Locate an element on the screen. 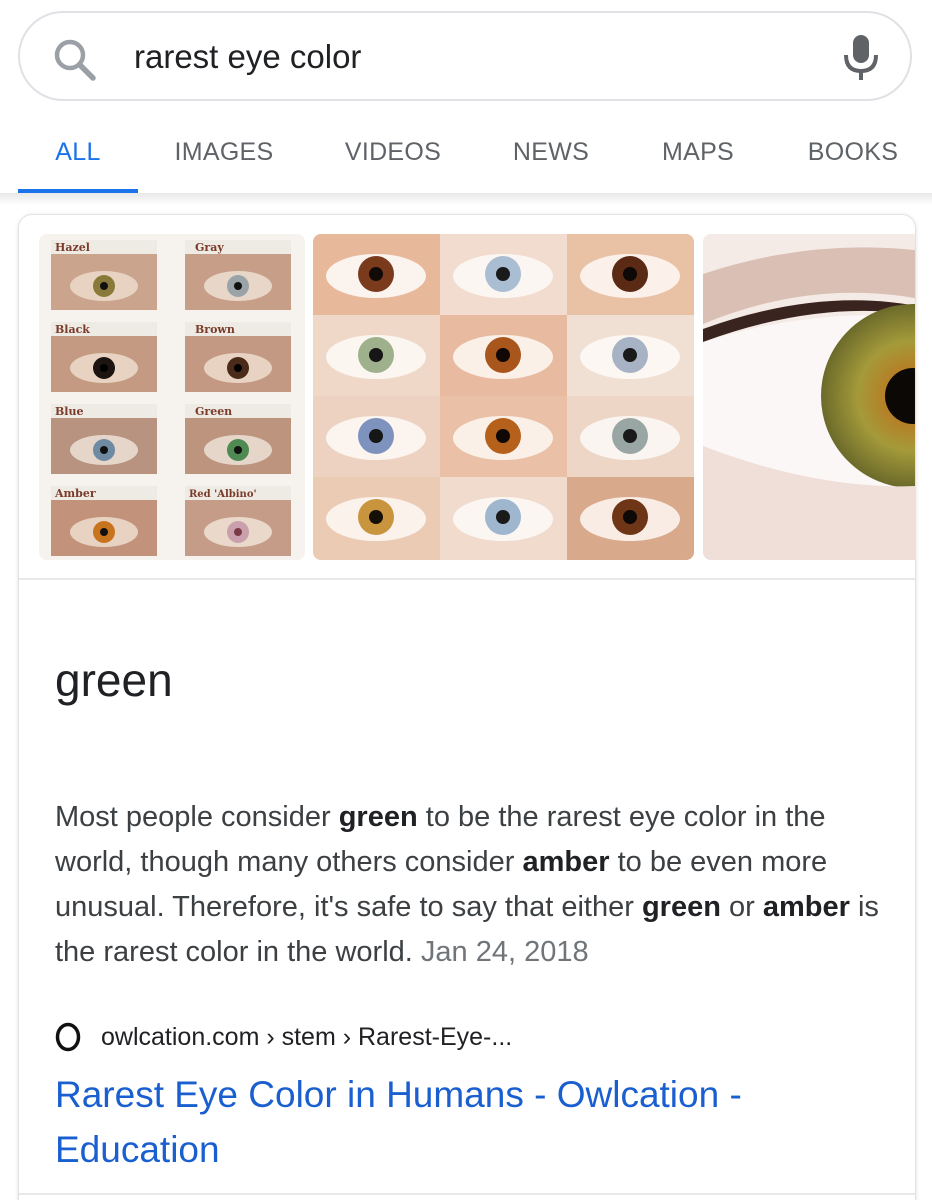 The width and height of the screenshot is (932, 1200). tab-maps: MAPS is located at coordinates (698, 153).